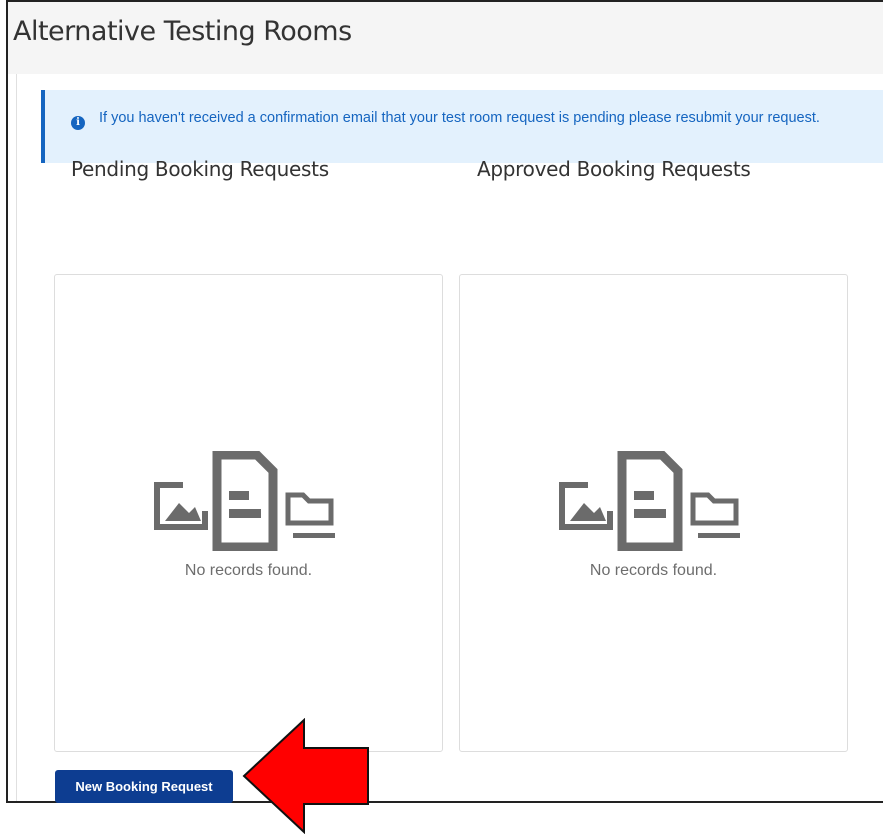 This screenshot has width=883, height=834. What do you see at coordinates (614, 169) in the screenshot?
I see `approved-requests-title: Approved Booking Requests` at bounding box center [614, 169].